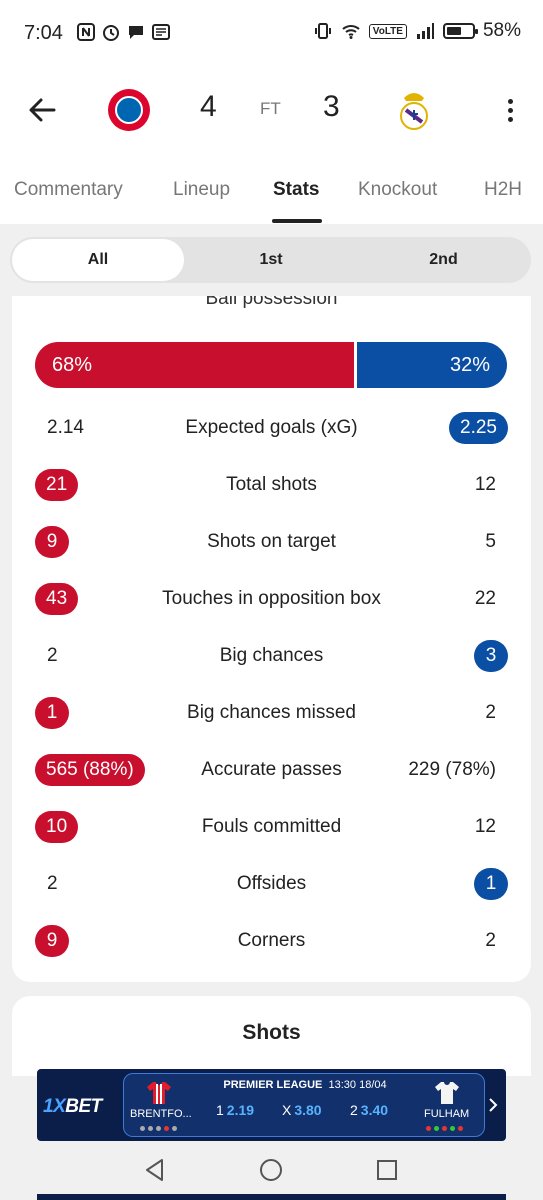 Image resolution: width=543 pixels, height=1200 pixels. I want to click on stat-row: Touches in opposition box 43 22, so click(271, 599).